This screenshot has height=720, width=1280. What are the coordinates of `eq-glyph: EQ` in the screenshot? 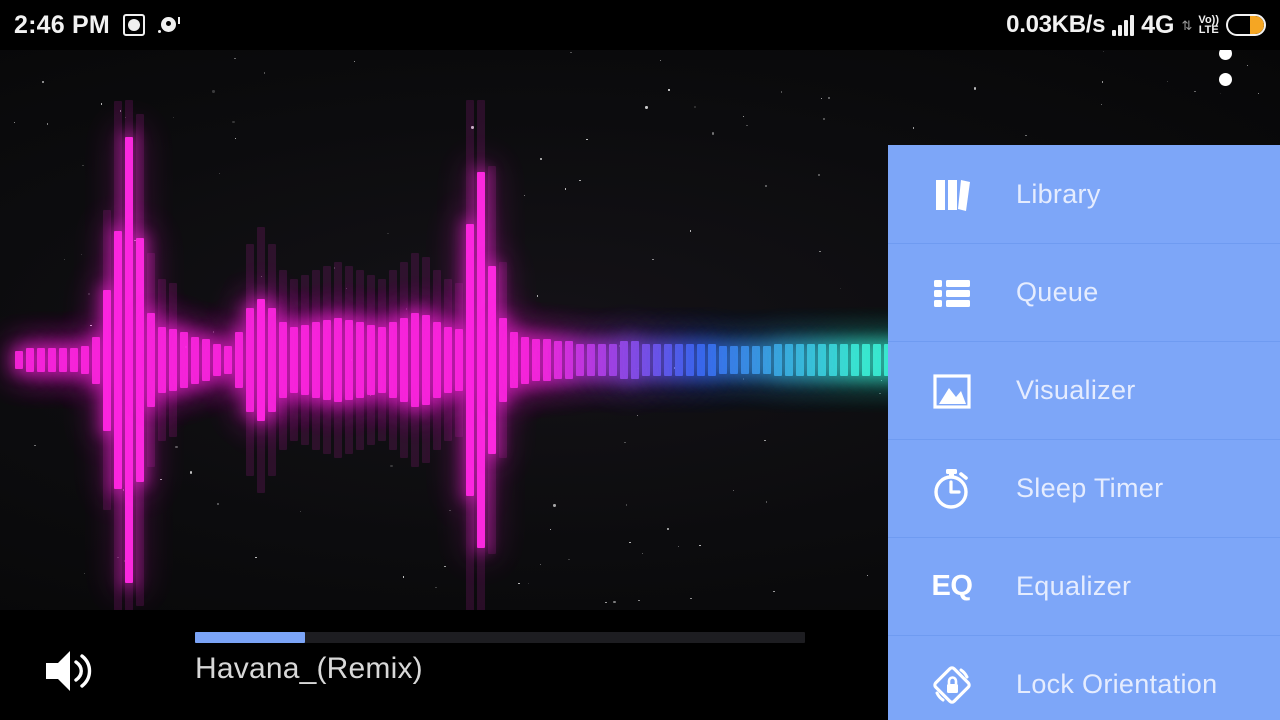 It's located at (952, 586).